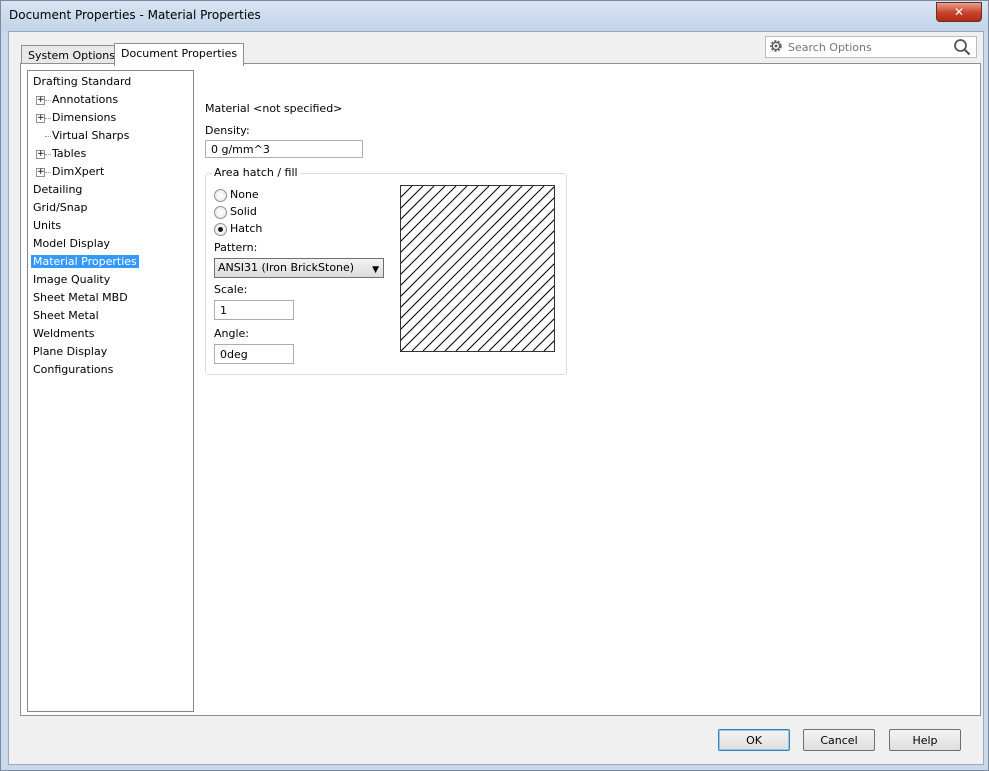 The width and height of the screenshot is (989, 771). I want to click on tree-item-label: Dimensions, so click(84, 117).